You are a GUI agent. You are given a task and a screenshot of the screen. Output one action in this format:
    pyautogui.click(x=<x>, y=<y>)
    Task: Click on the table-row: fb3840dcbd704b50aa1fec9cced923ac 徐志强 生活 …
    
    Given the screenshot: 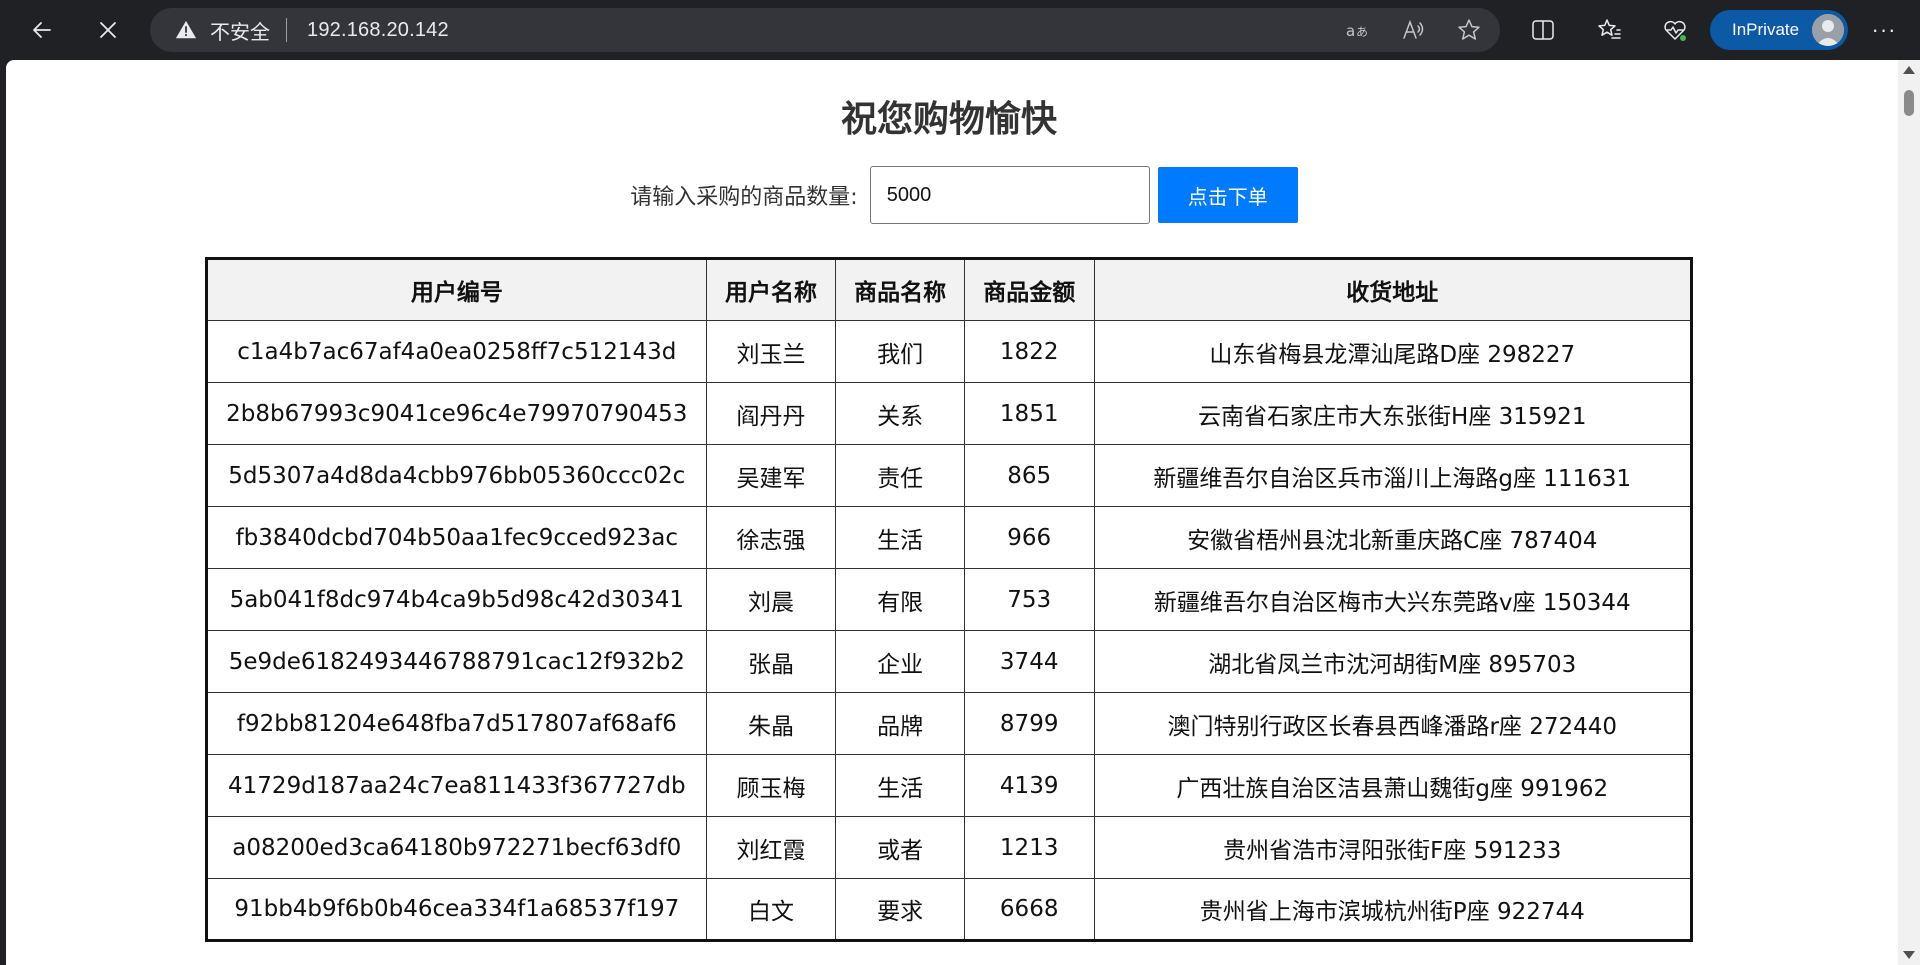 What is the action you would take?
    pyautogui.click(x=949, y=537)
    